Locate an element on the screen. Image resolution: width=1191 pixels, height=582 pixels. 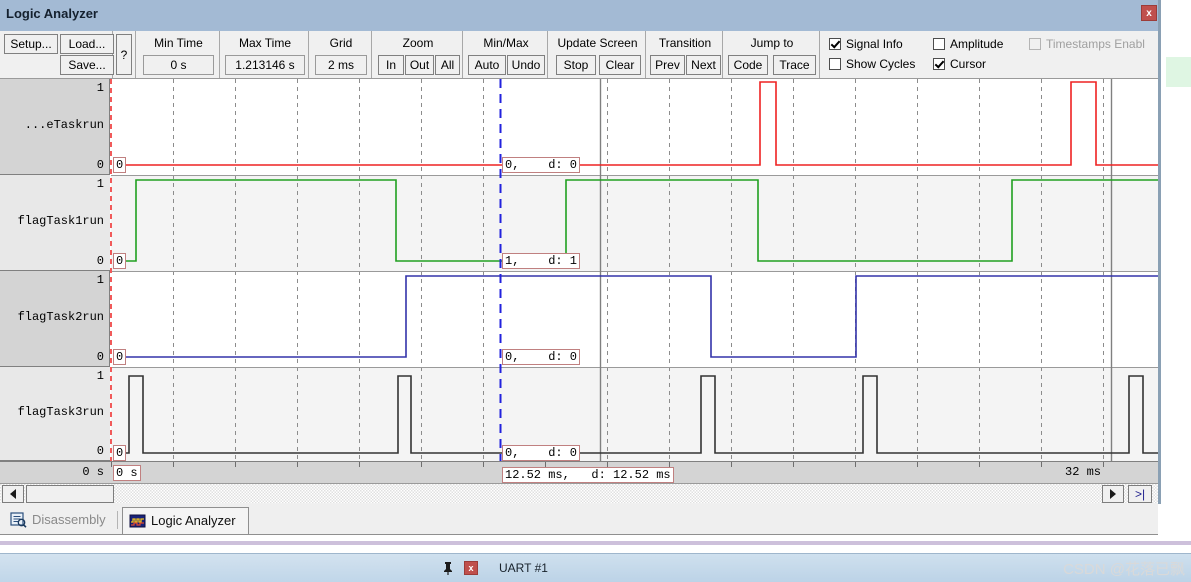
divider-accent is located at coordinates (595, 543).